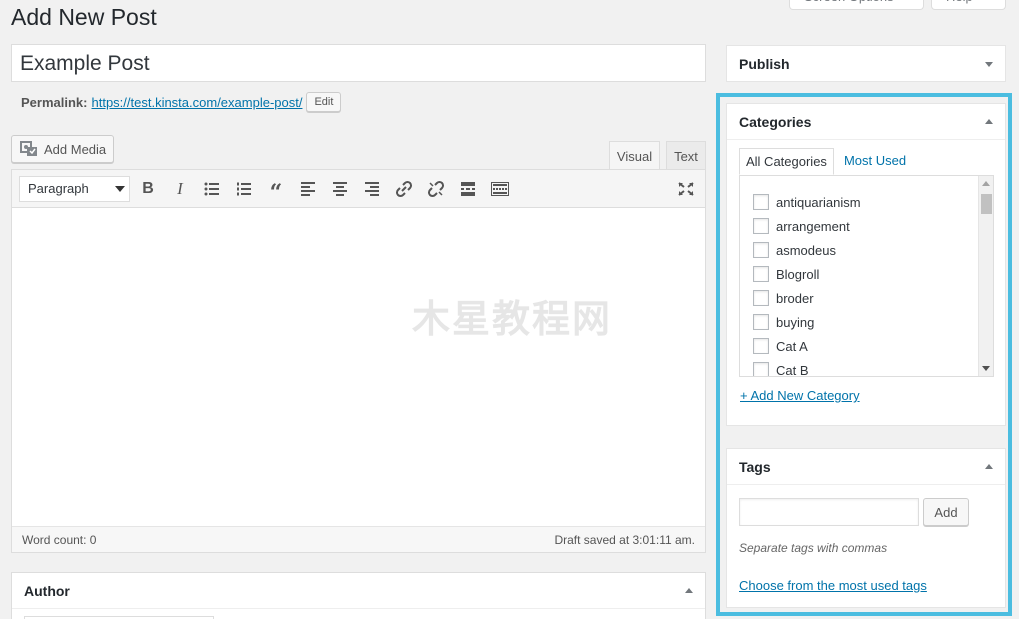 Image resolution: width=1019 pixels, height=619 pixels. Describe the element at coordinates (28, 148) in the screenshot. I see `media-icon` at that location.